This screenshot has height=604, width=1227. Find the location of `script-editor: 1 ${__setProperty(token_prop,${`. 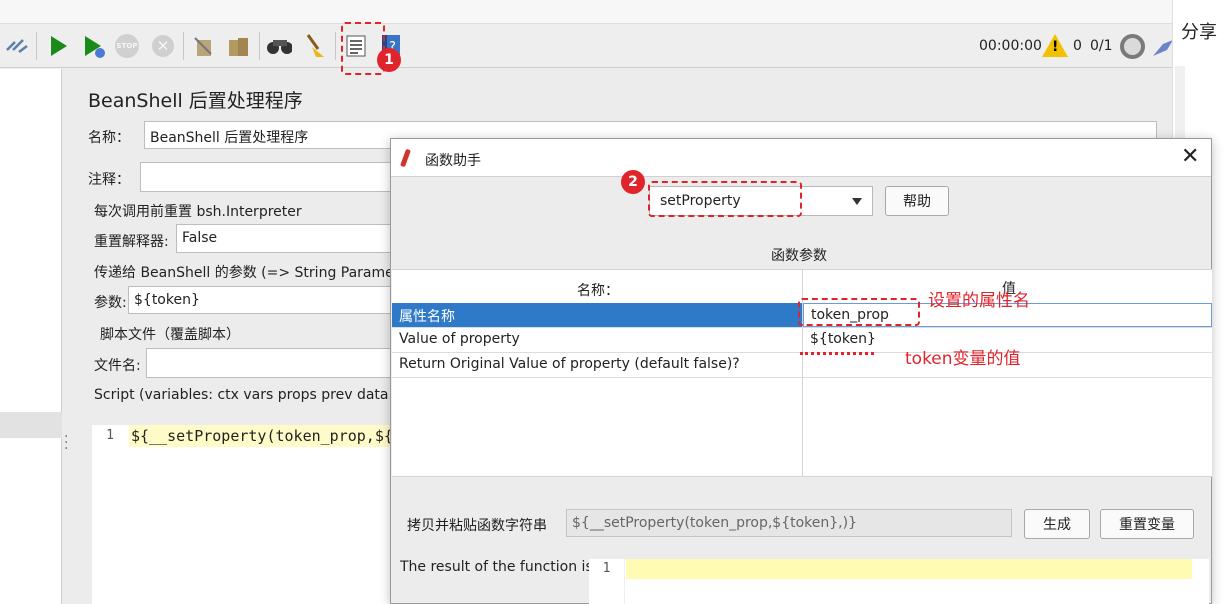

script-editor: 1 ${__setProperty(token_prop,${ is located at coordinates (242, 514).